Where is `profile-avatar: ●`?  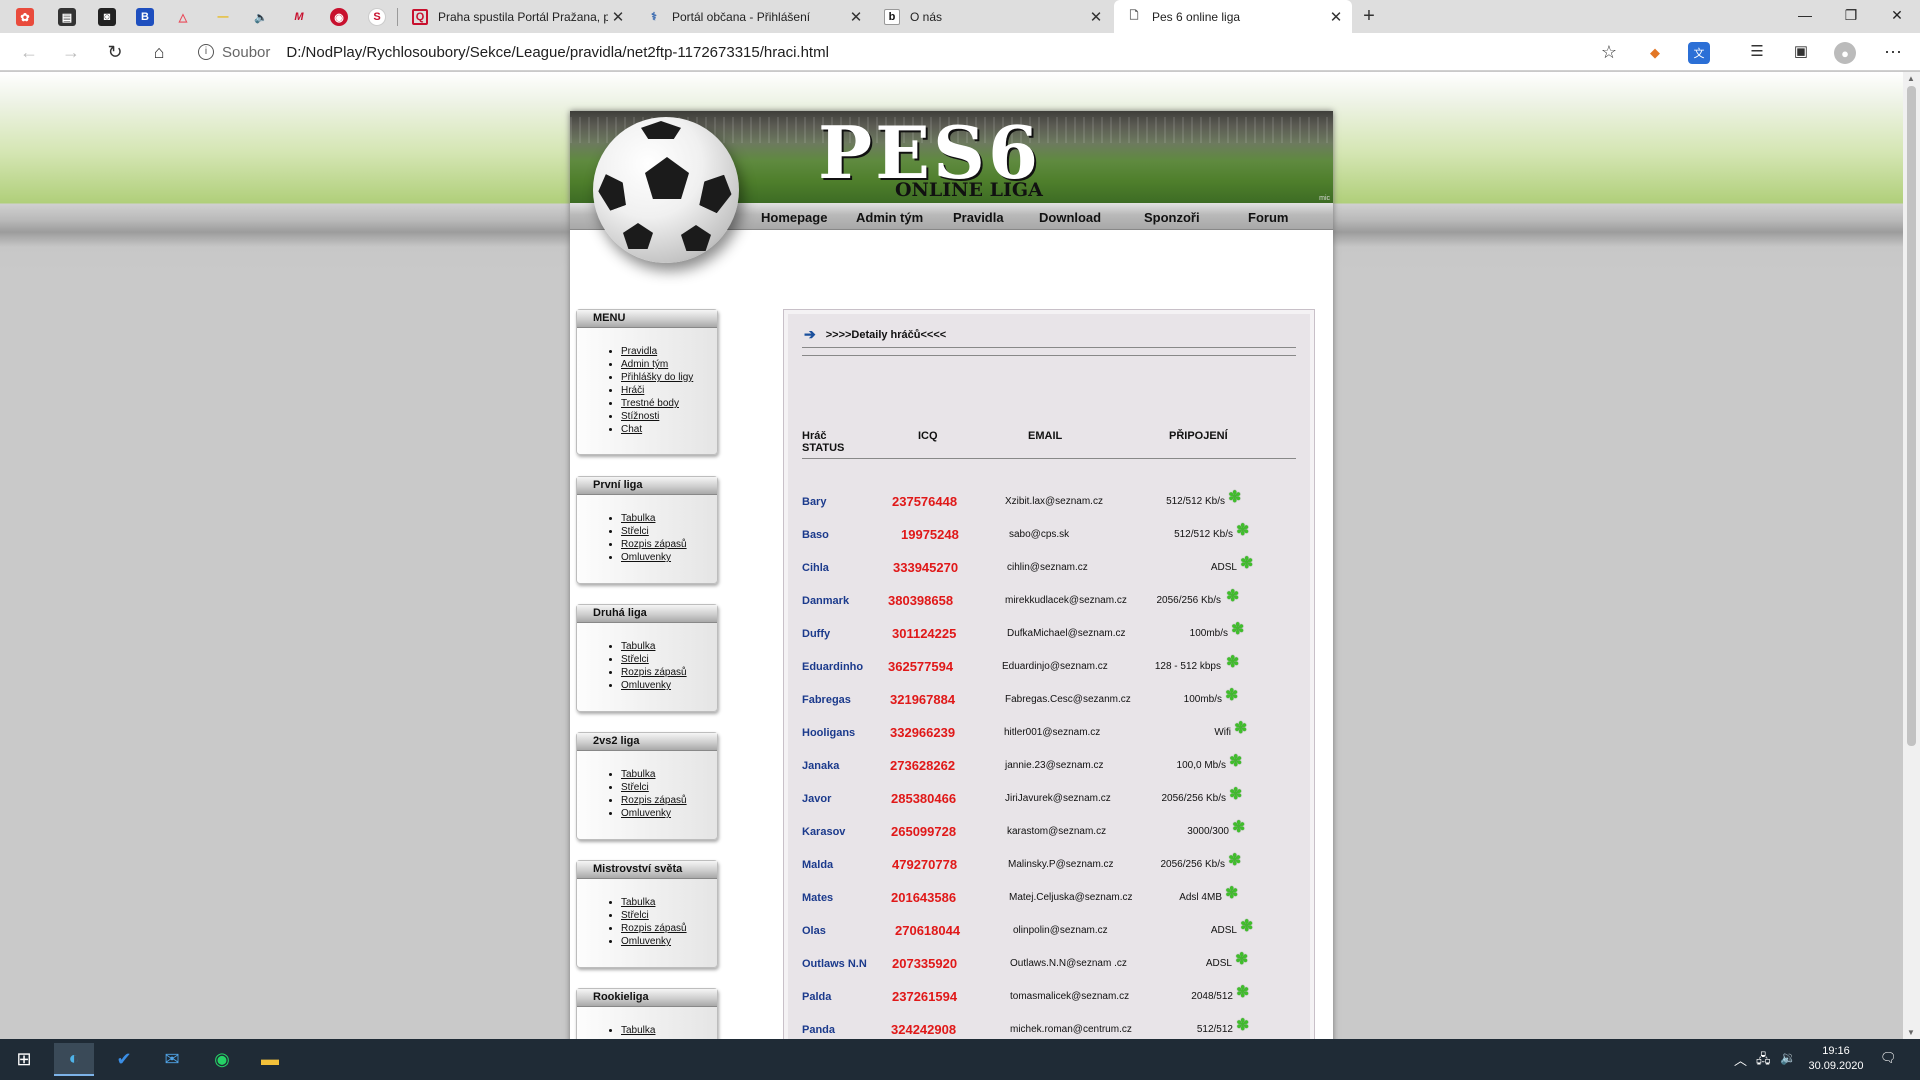
profile-avatar: ● is located at coordinates (1845, 53).